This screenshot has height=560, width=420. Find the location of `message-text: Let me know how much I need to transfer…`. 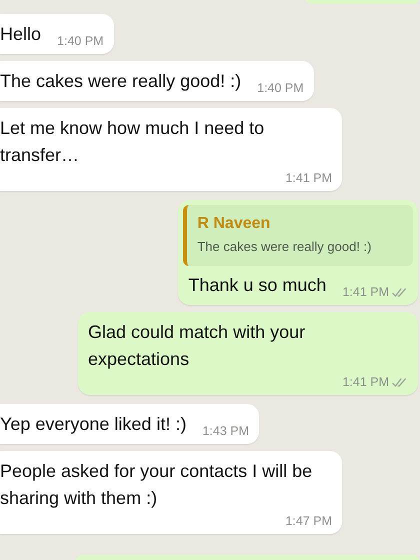

message-text: Let me know how much I need to transfer… is located at coordinates (133, 142).